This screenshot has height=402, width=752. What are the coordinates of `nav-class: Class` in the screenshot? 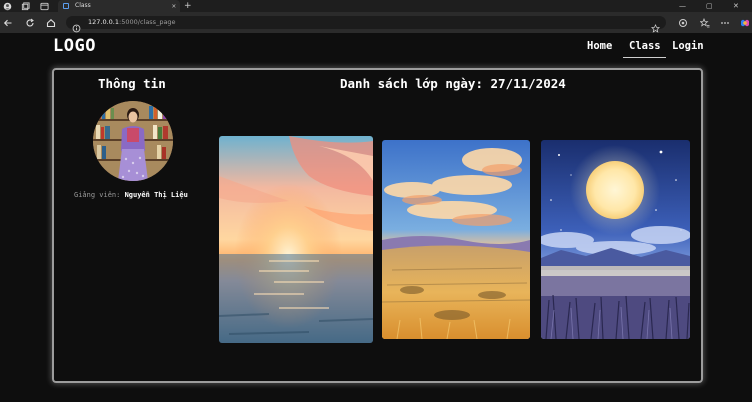 It's located at (645, 46).